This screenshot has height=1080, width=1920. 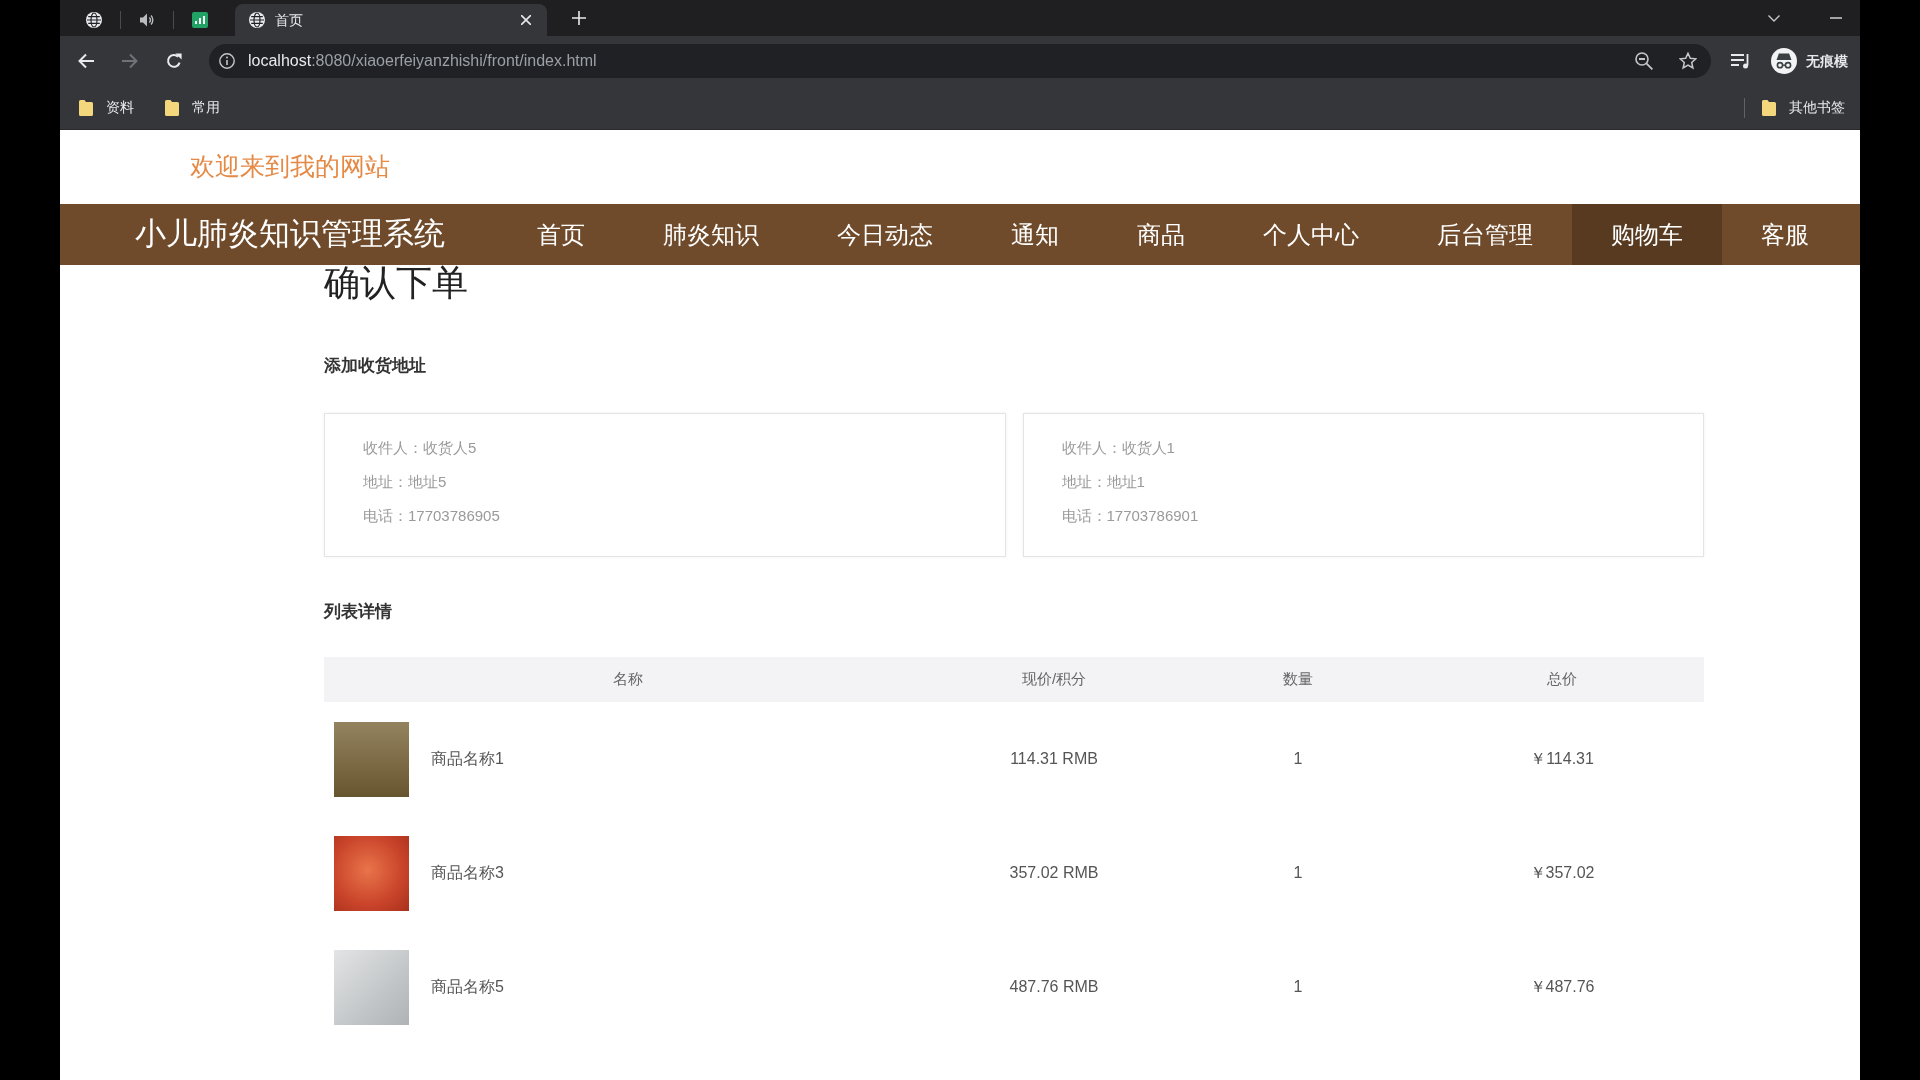 I want to click on address-text: 地址：地址1, so click(x=1103, y=482).